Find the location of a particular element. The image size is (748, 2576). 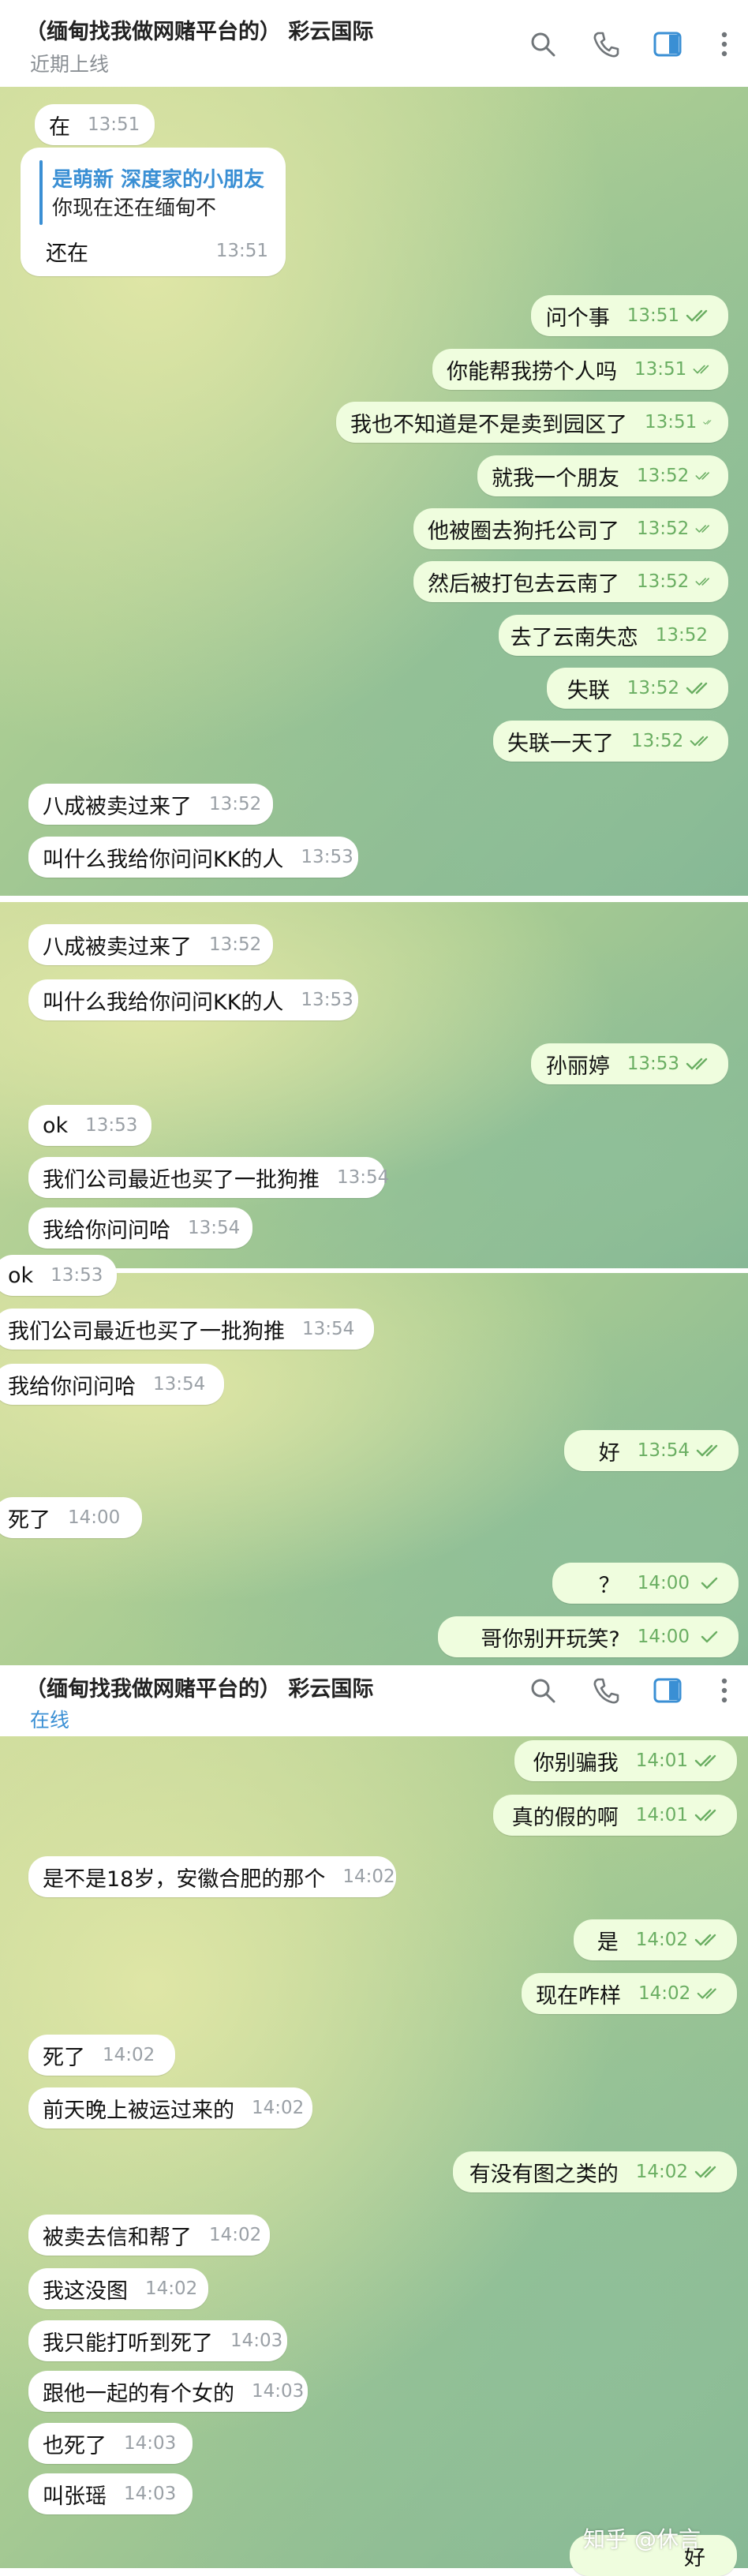

message-outgoing: 问个事 13:51 is located at coordinates (629, 315).